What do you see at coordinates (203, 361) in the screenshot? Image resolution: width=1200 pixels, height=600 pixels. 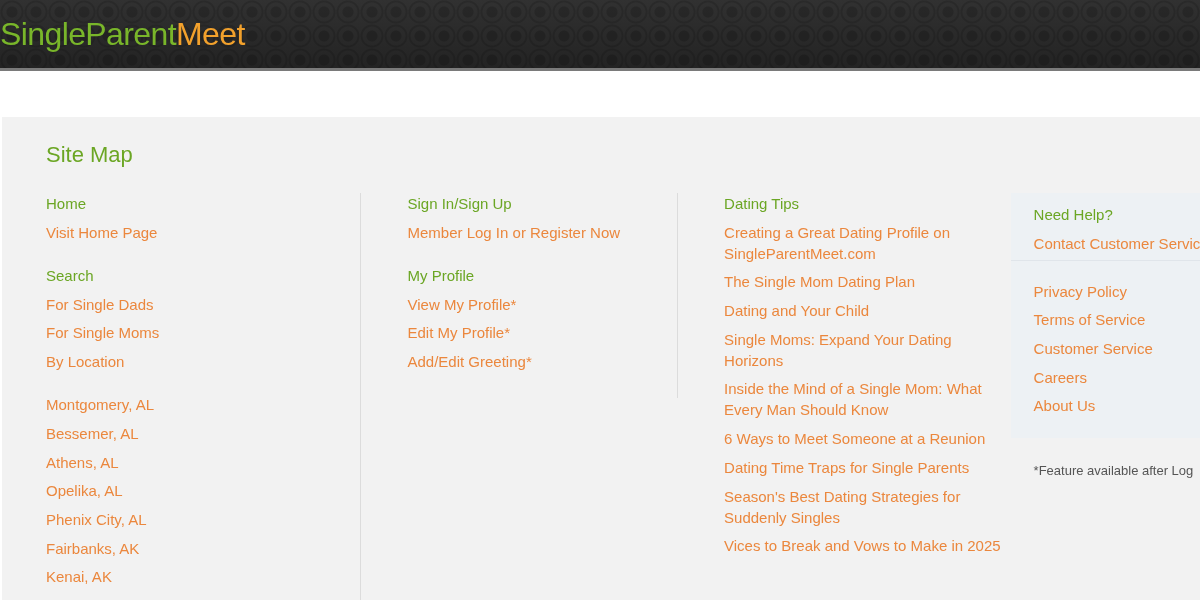 I see `sitemap-link: By Location` at bounding box center [203, 361].